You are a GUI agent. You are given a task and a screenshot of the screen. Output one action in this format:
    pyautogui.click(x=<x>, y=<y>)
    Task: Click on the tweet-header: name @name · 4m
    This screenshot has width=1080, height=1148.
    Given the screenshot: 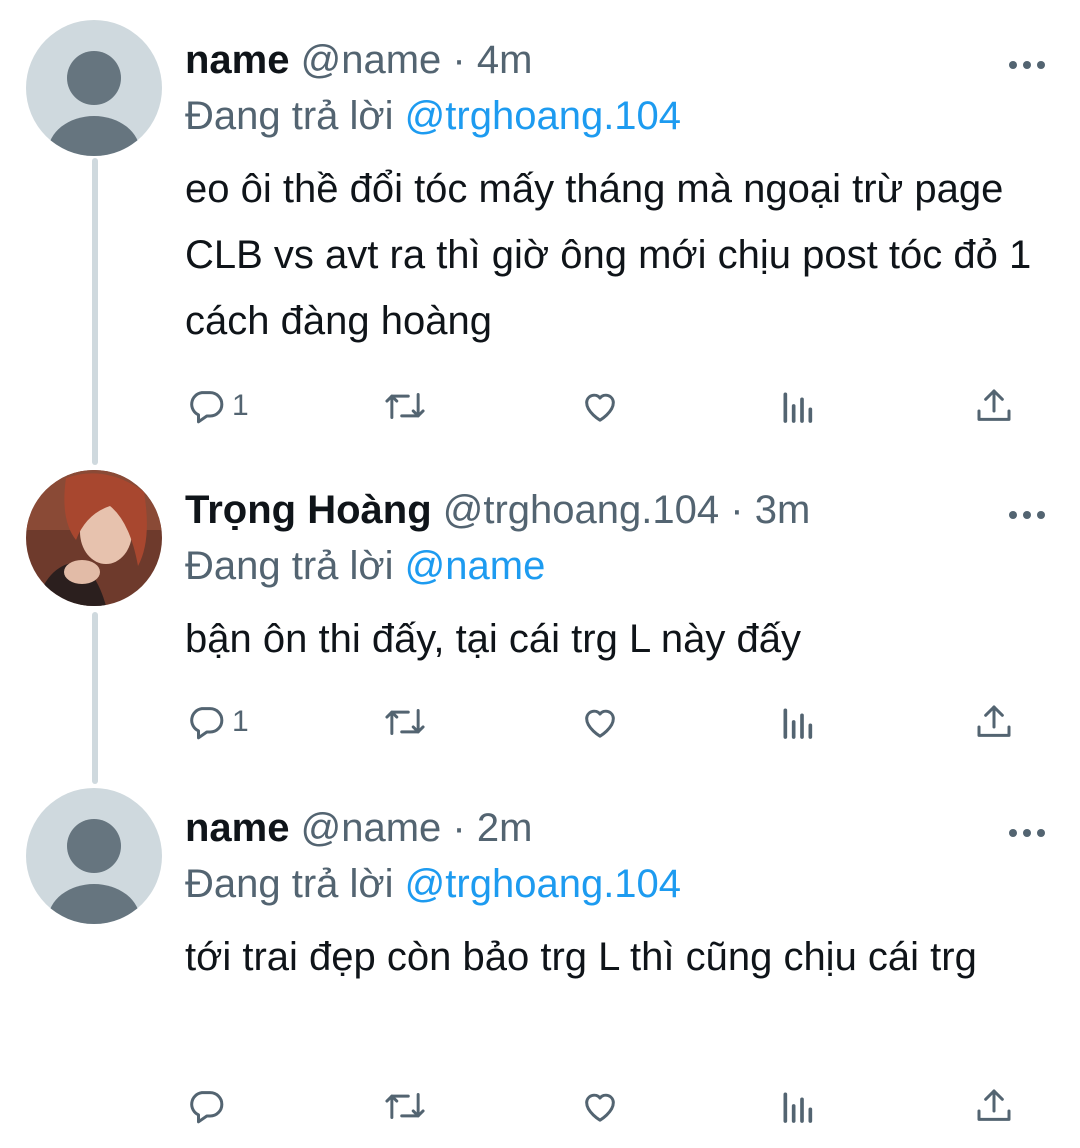 What is the action you would take?
    pyautogui.click(x=358, y=60)
    